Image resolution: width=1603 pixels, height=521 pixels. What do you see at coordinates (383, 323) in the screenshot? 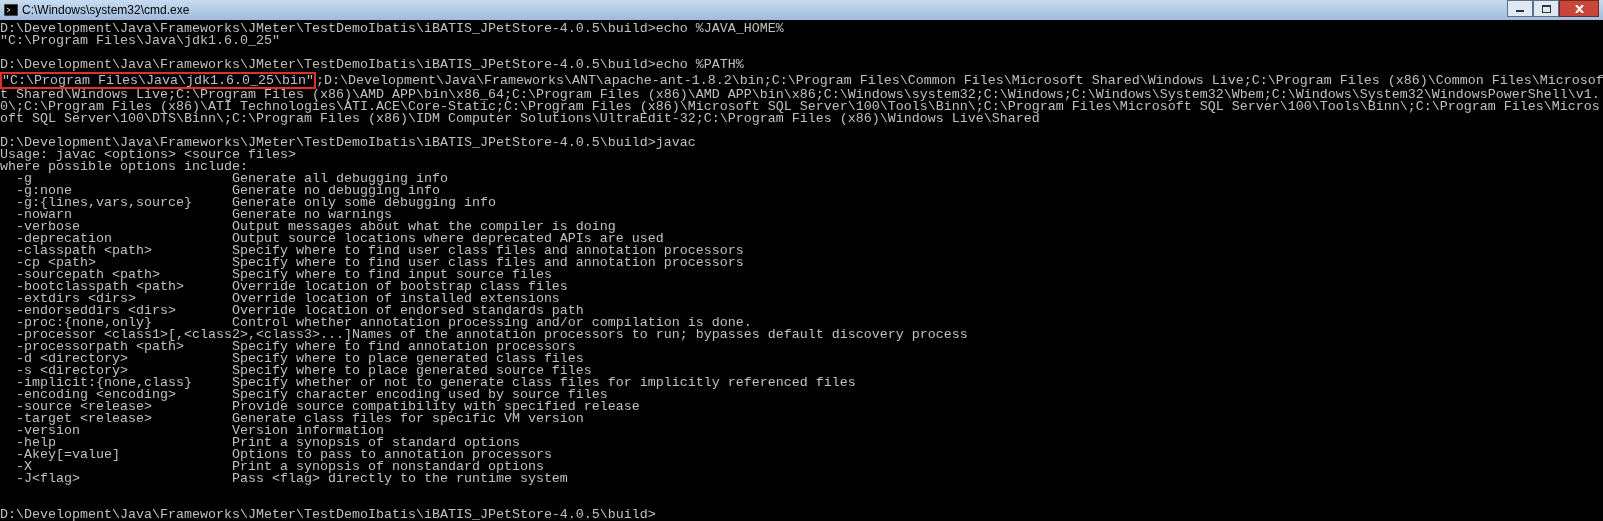
I see `console-line: -proc:{none,only} Control whether annotation processing and/or compilation is done.` at bounding box center [383, 323].